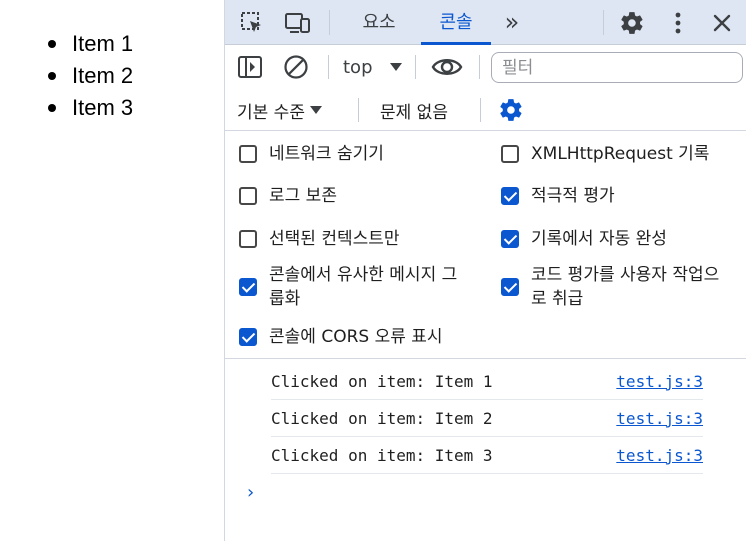 This screenshot has height=541, width=746. I want to click on console-message: Clicked on item: Item 2 test.js:3, so click(487, 418).